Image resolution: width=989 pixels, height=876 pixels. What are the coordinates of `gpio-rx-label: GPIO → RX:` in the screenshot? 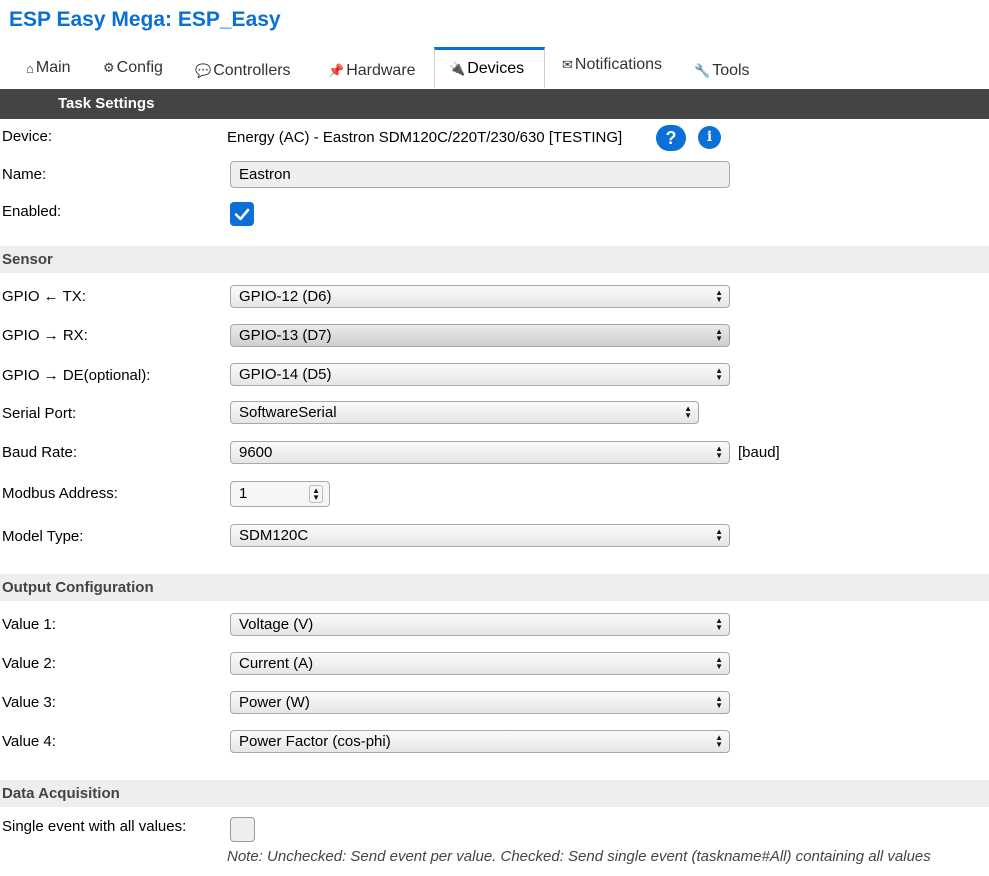 It's located at (45, 335).